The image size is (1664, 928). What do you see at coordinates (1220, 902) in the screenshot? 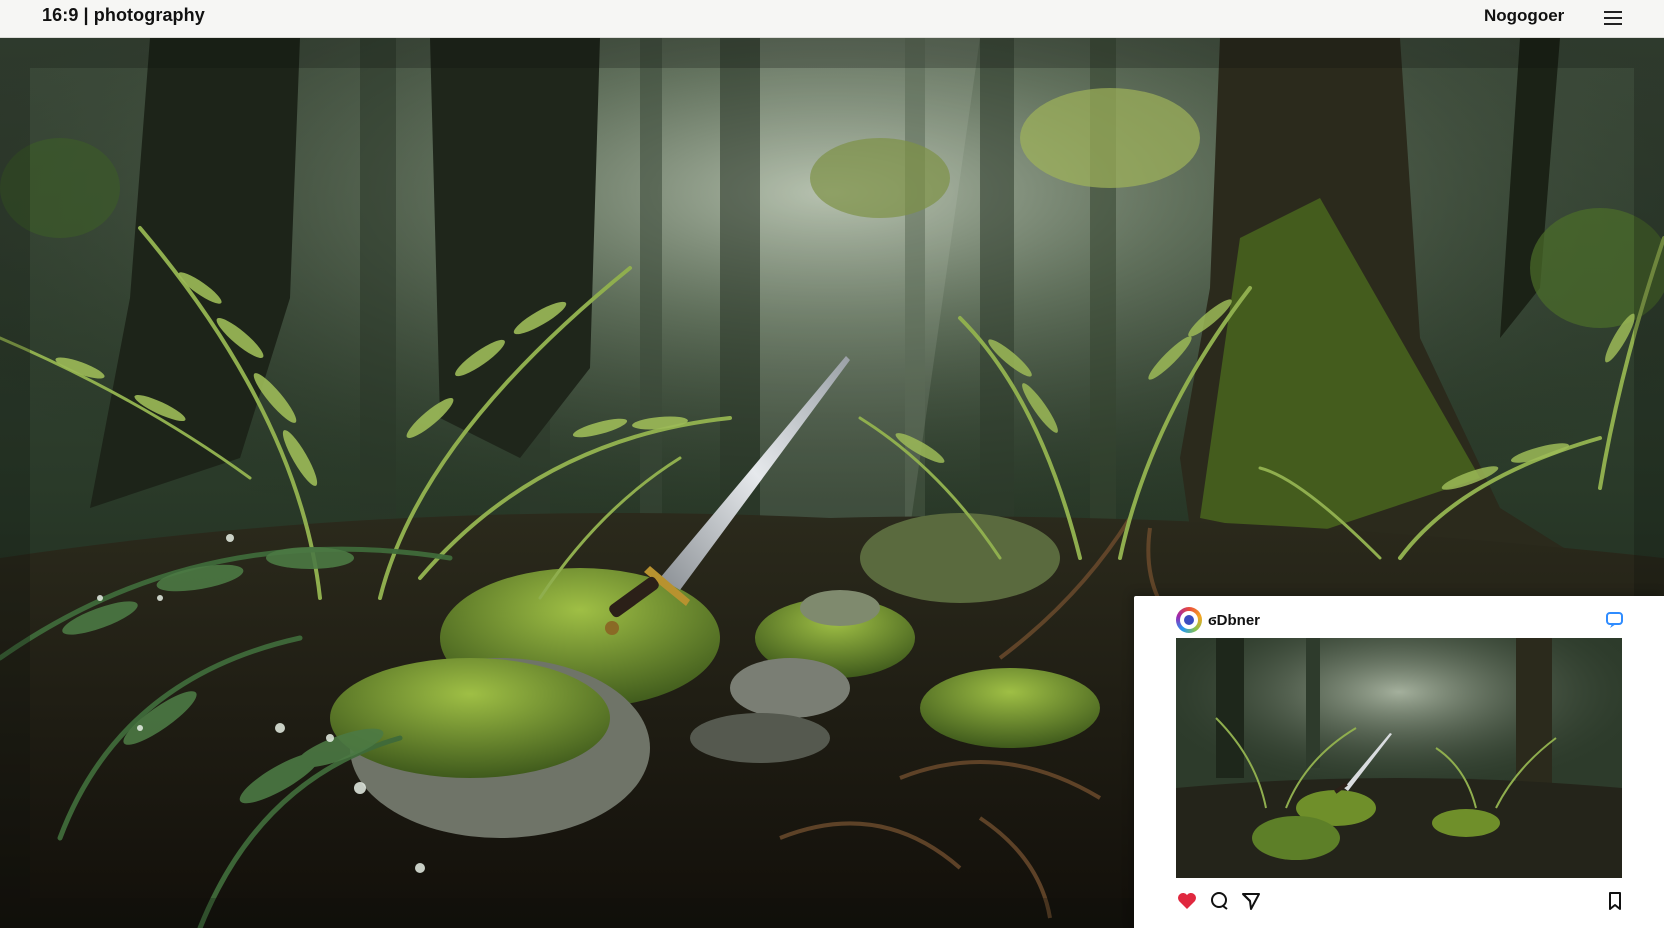
I see `comment-icon` at bounding box center [1220, 902].